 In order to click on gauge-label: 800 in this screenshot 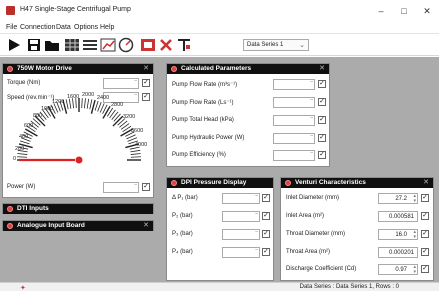, I will do `click(37, 116)`.